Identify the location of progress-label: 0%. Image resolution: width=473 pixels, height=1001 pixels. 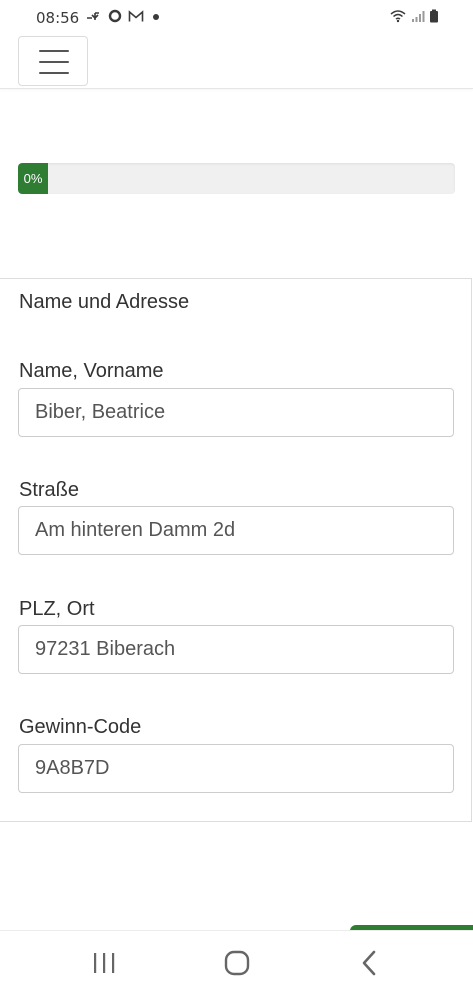
(33, 178).